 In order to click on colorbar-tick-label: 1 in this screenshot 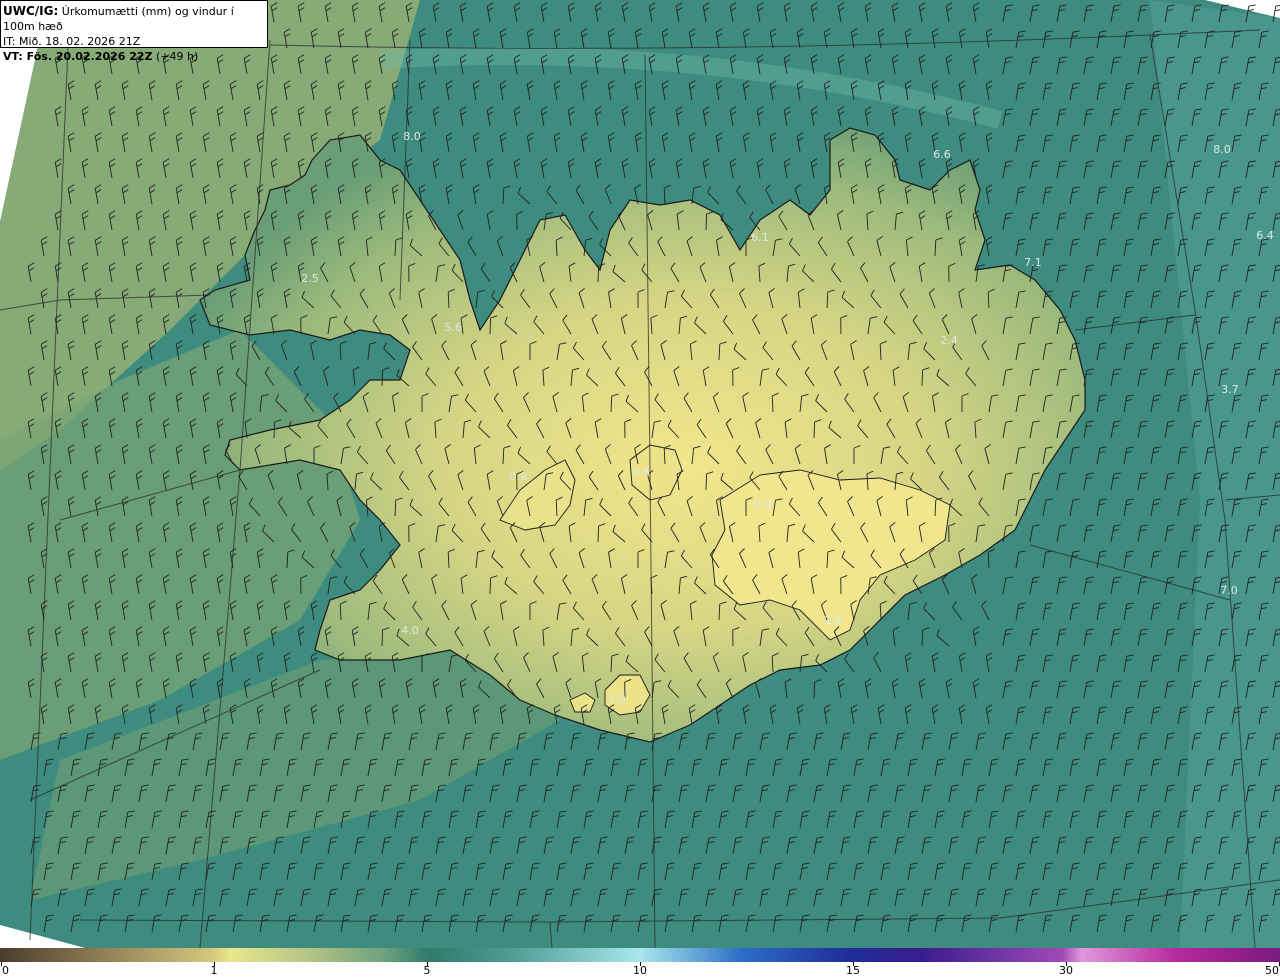, I will do `click(214, 970)`.